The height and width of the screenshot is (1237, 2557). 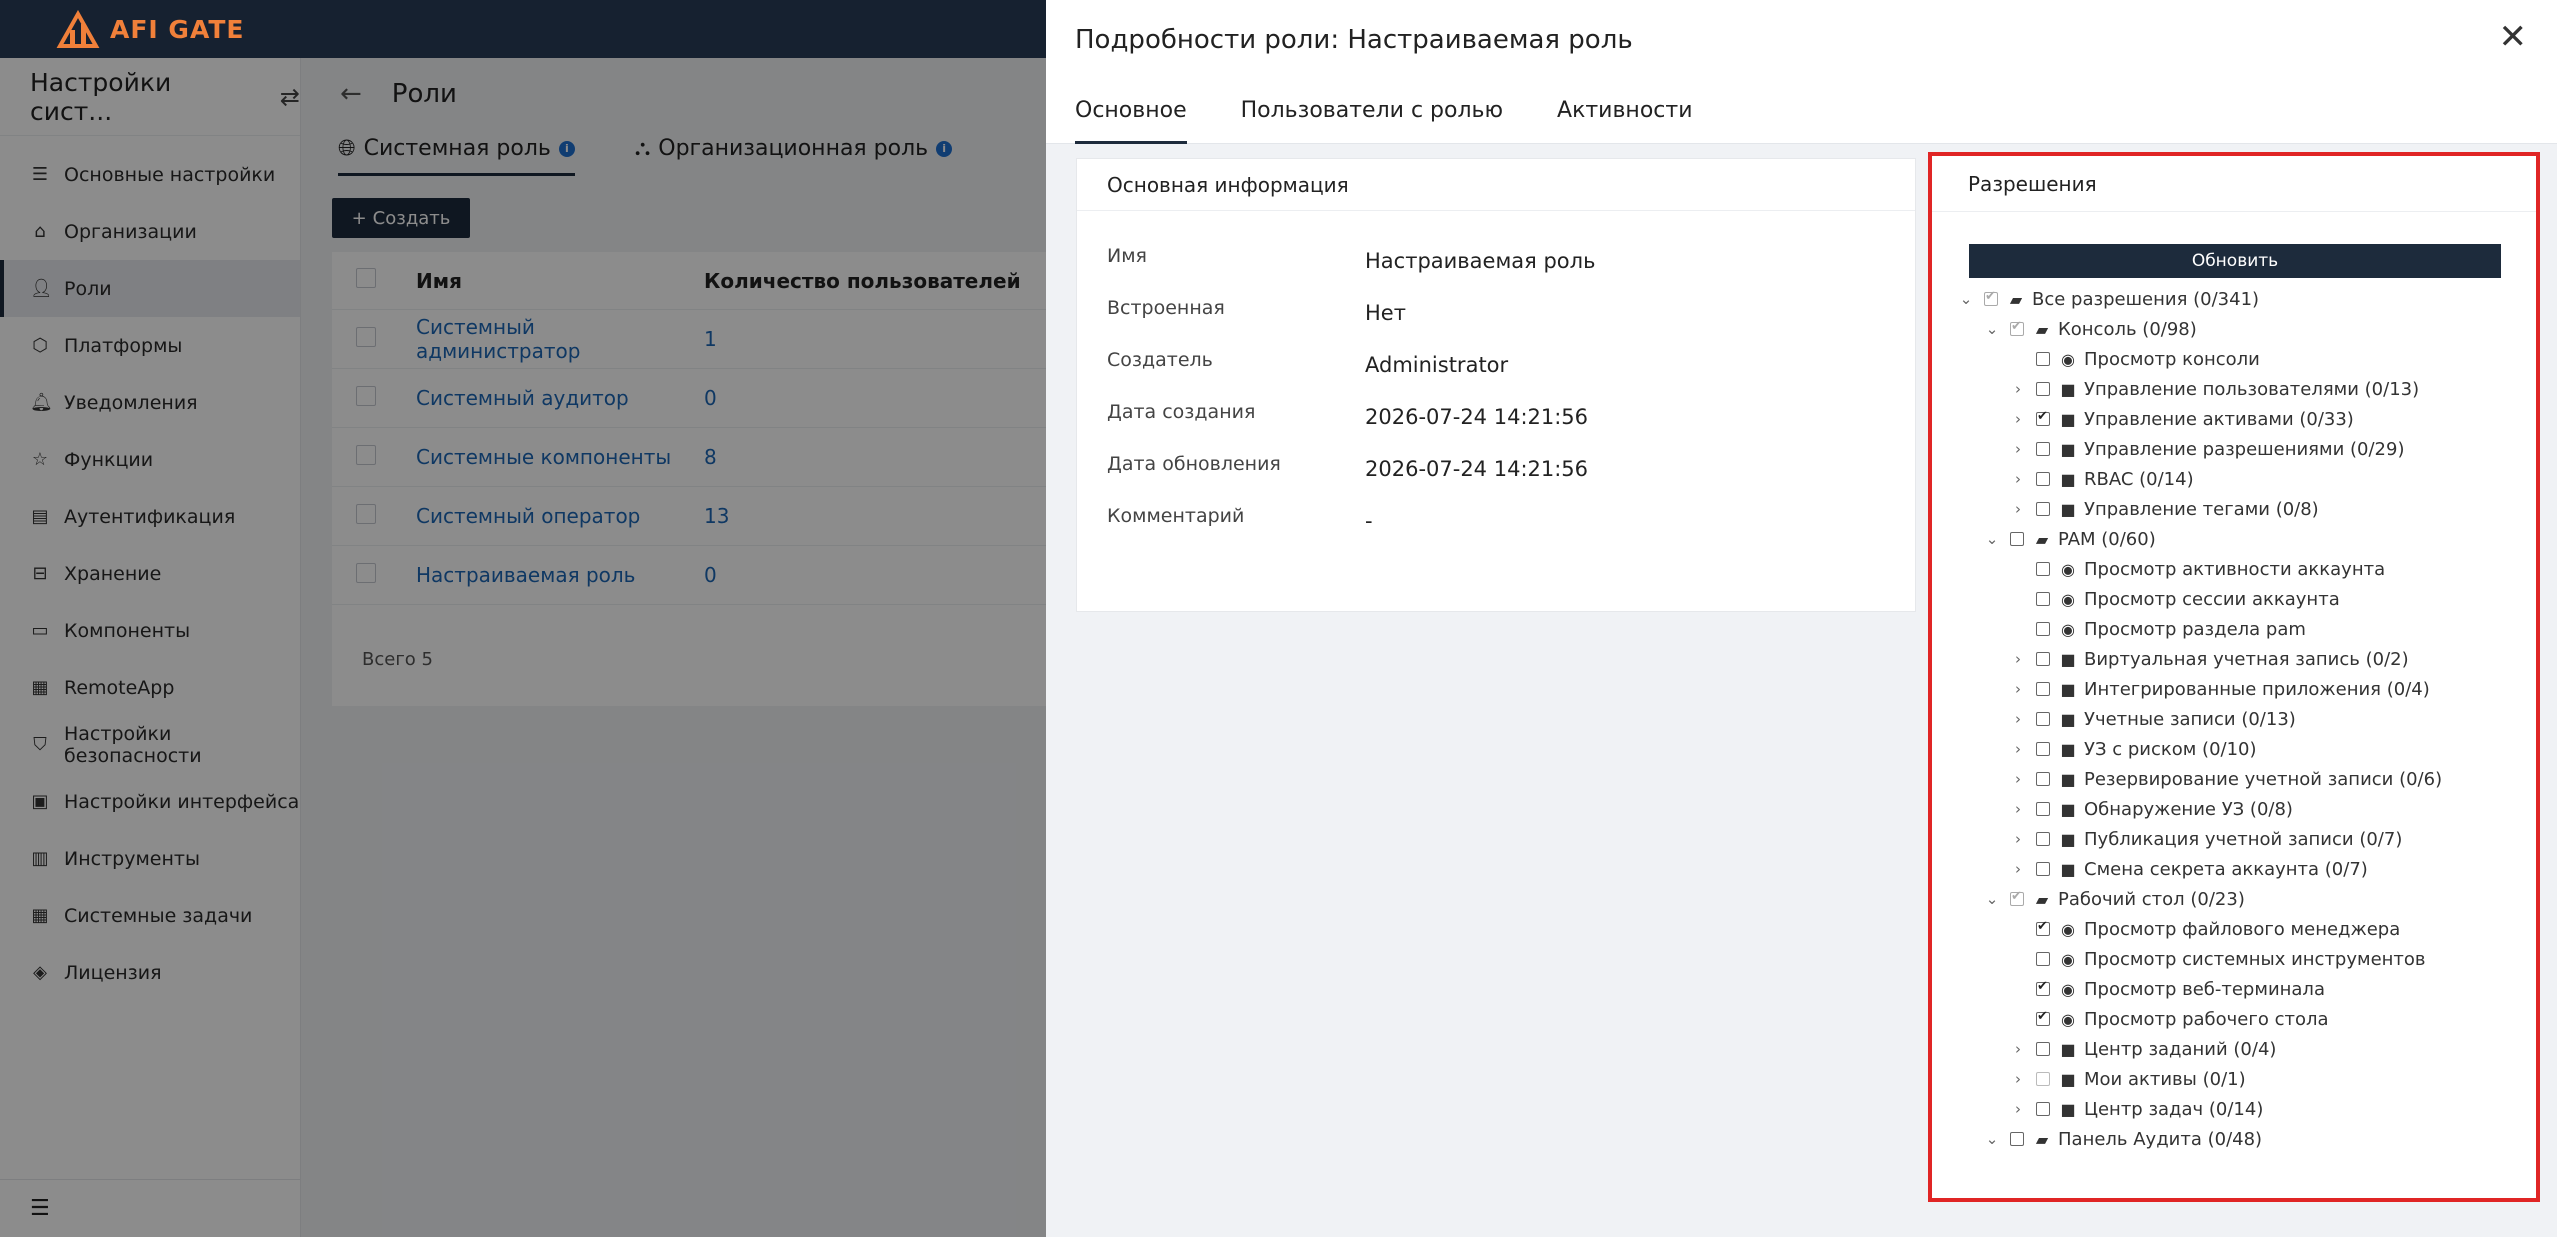 What do you see at coordinates (2235, 261) in the screenshot?
I see `refresh-button: Обновить` at bounding box center [2235, 261].